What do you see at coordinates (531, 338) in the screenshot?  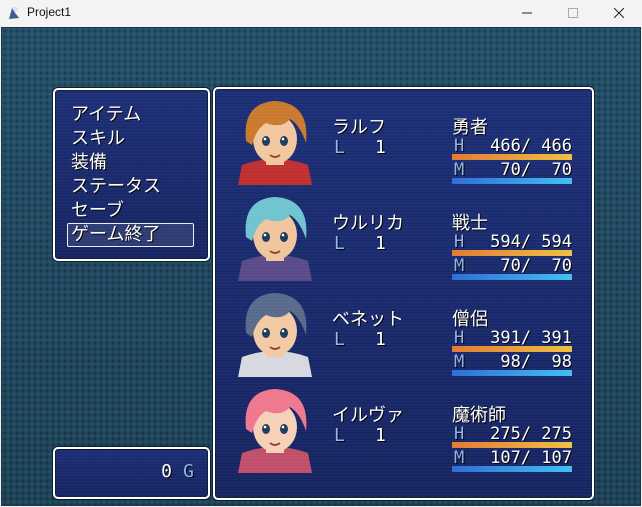 I see `hp-value: 391/ 391` at bounding box center [531, 338].